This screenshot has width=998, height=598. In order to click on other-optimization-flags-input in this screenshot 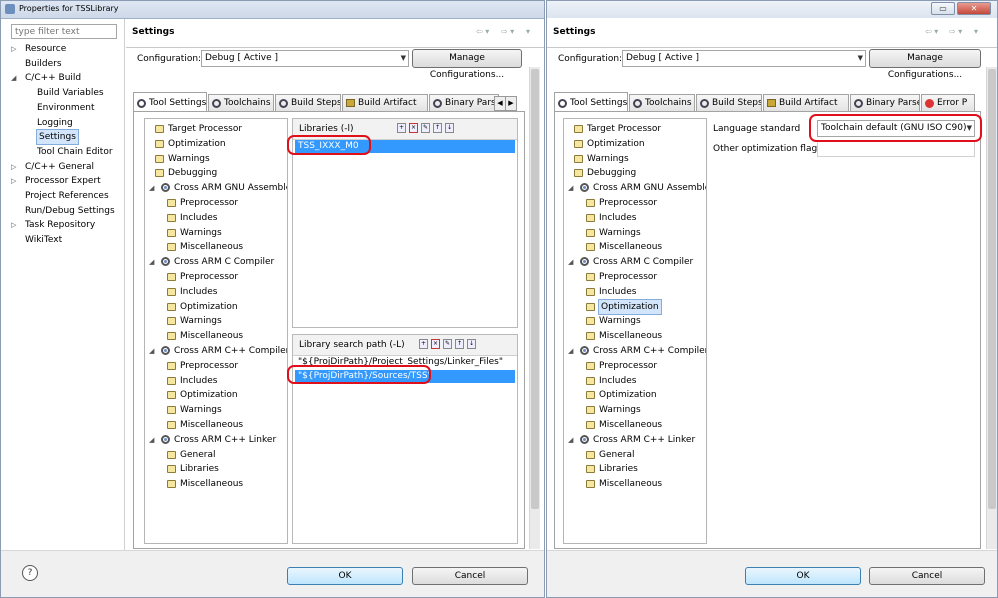, I will do `click(896, 149)`.